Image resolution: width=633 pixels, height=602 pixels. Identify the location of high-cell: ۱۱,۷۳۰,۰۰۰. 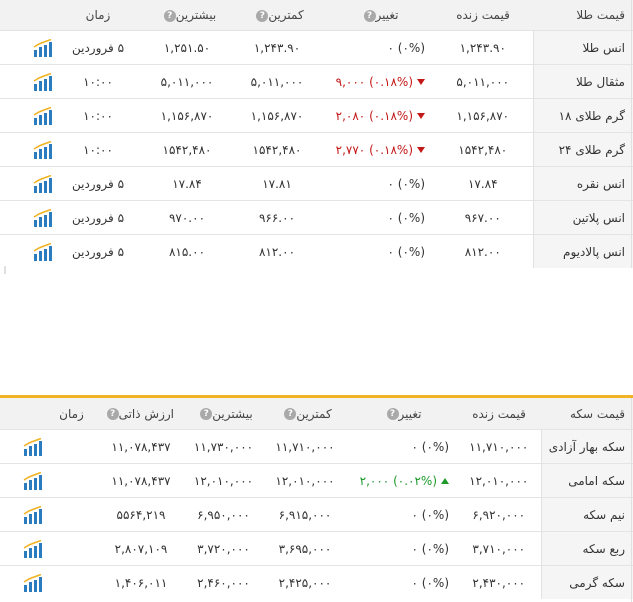
(223, 446).